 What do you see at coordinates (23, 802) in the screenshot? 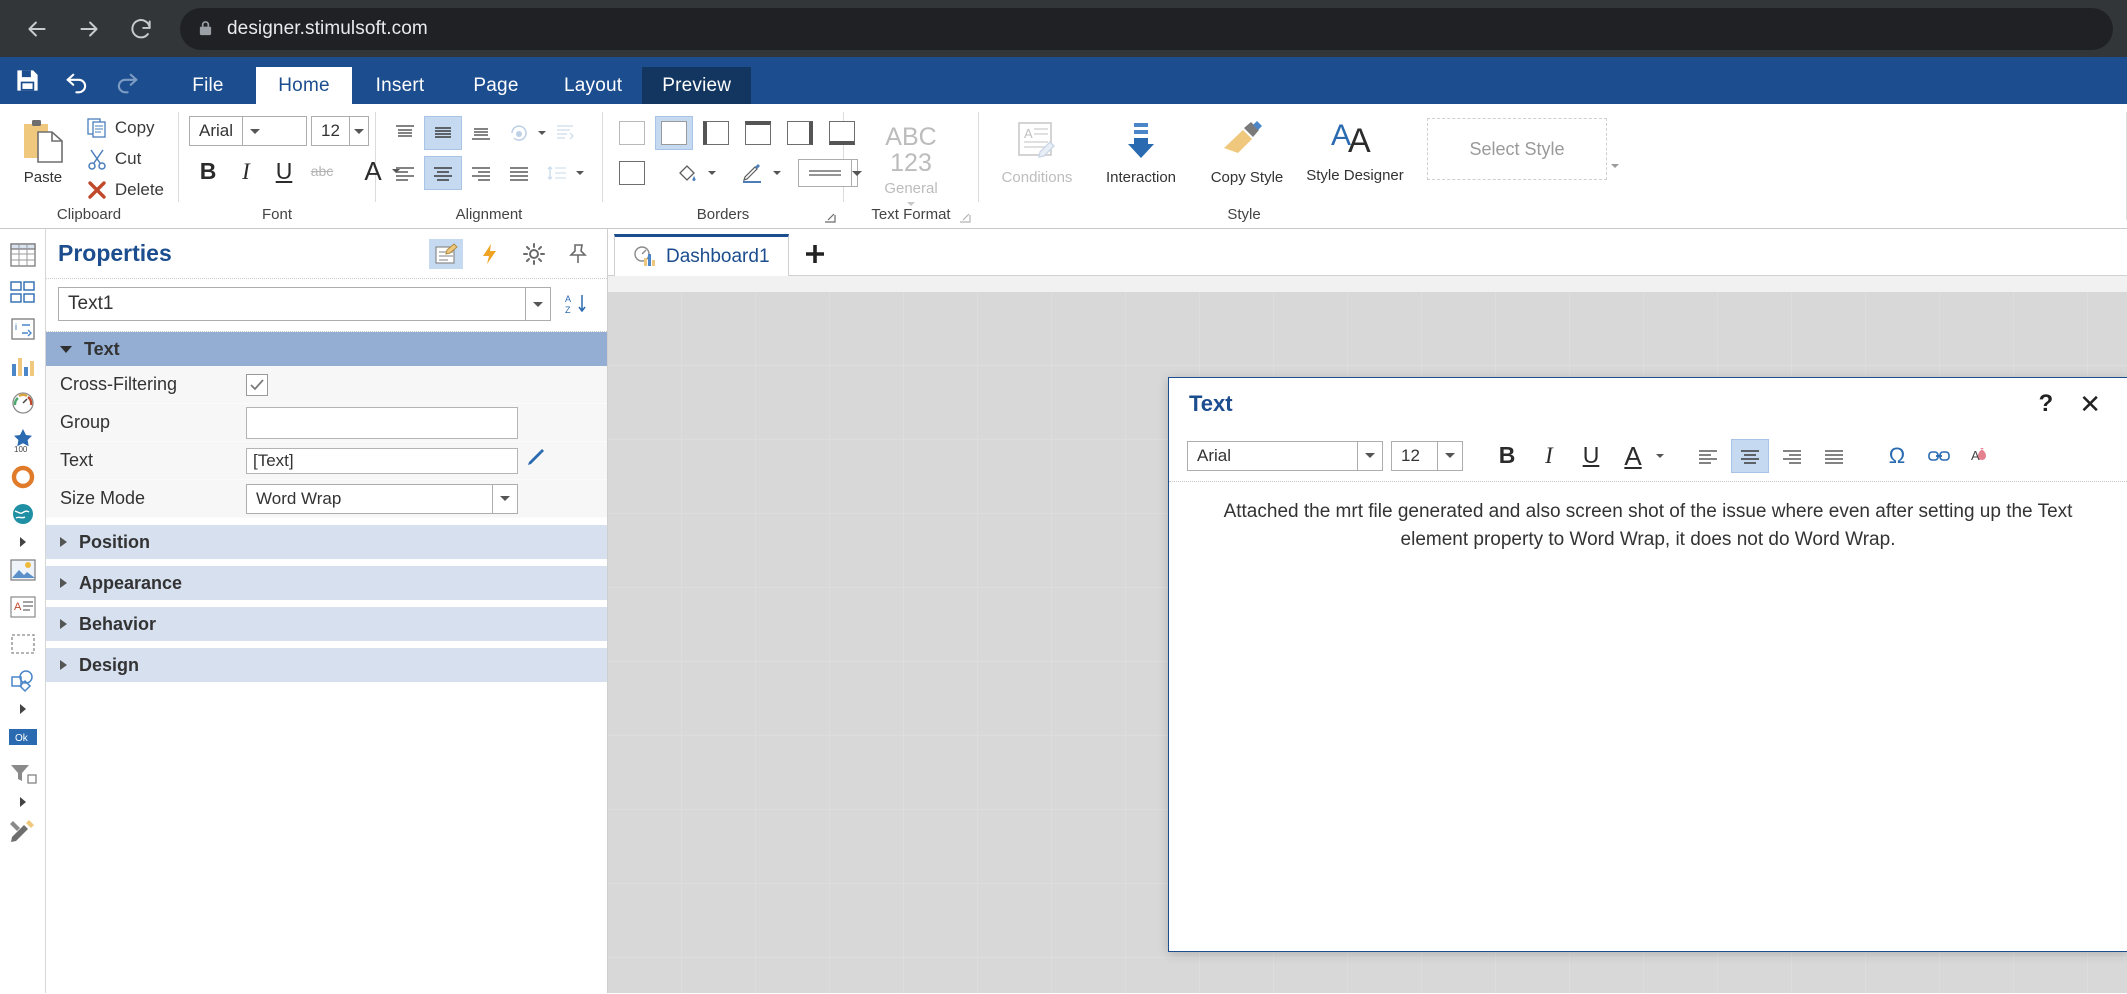
I see `filter-expand-arrow-icon` at bounding box center [23, 802].